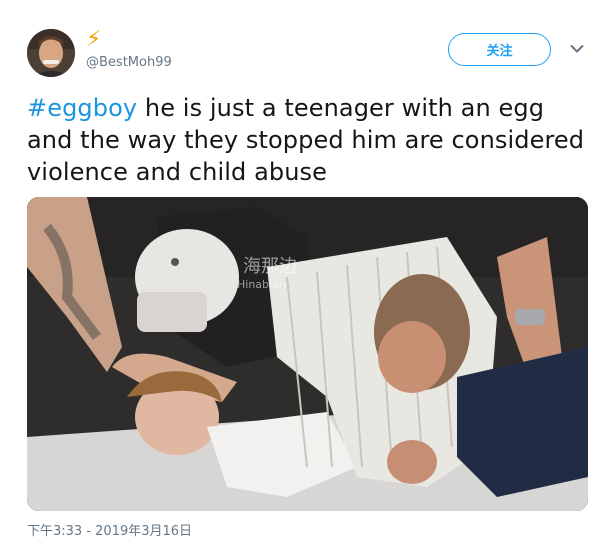 This screenshot has width=612, height=549. I want to click on hashtag-link: #eggboy, so click(82, 108).